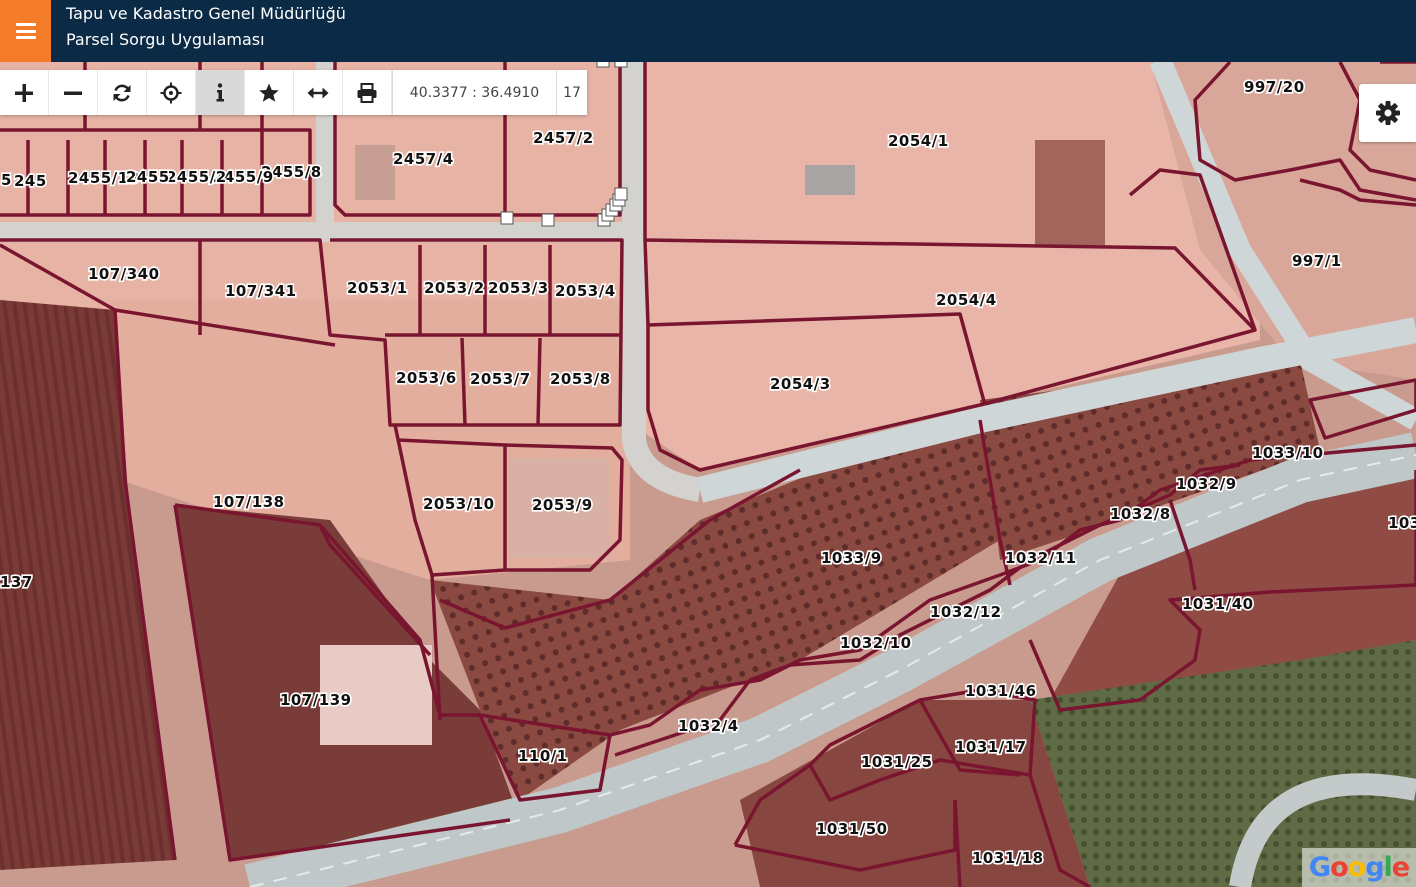 The image size is (1416, 887). I want to click on parcel-label-997-20: 997/20, so click(1274, 87).